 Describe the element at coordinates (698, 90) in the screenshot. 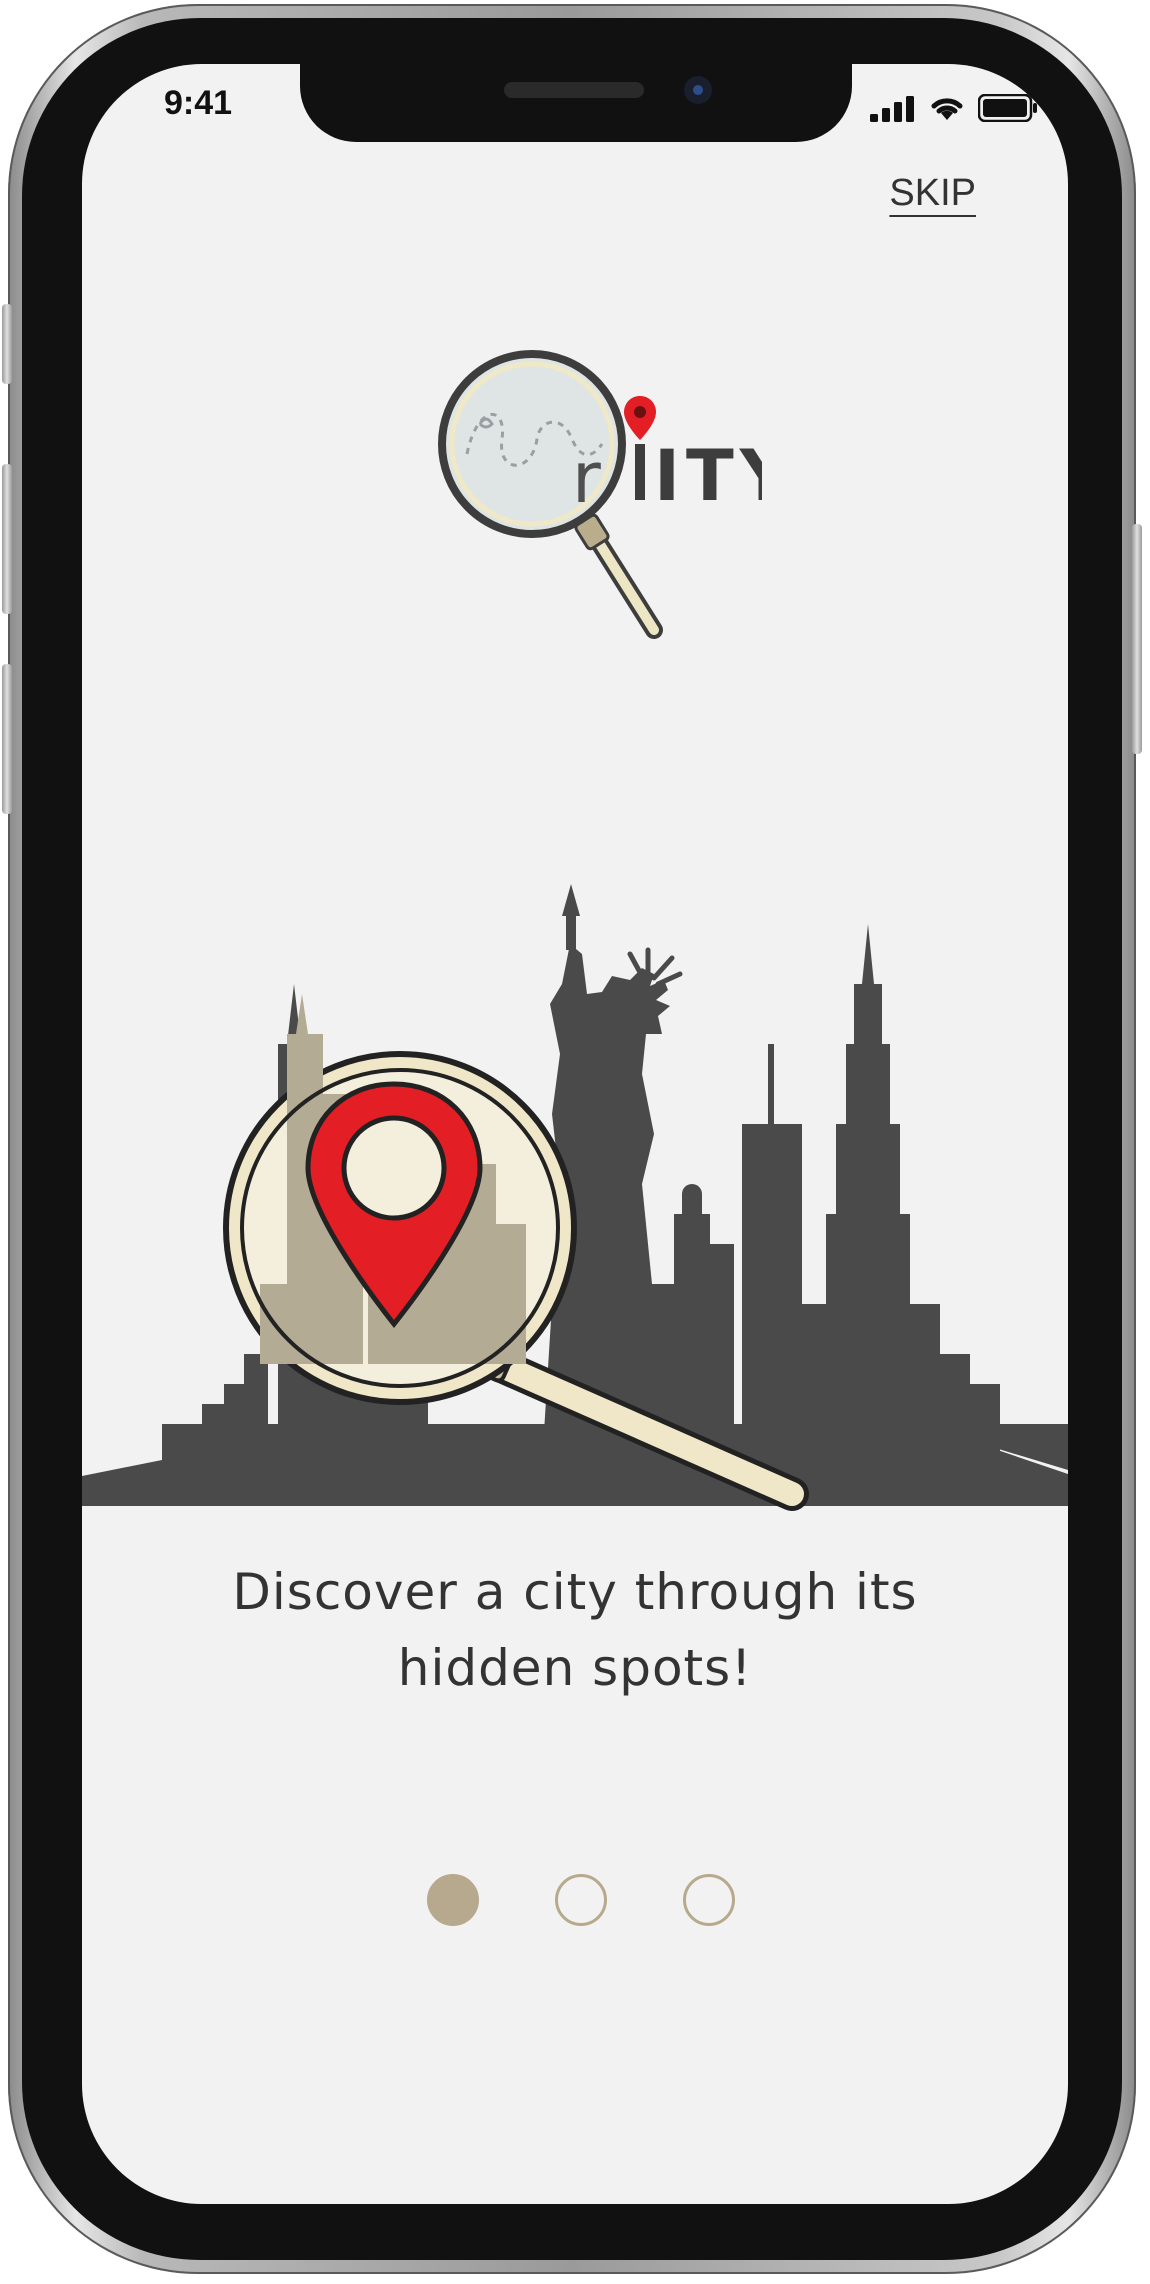

I see `front-camera` at that location.